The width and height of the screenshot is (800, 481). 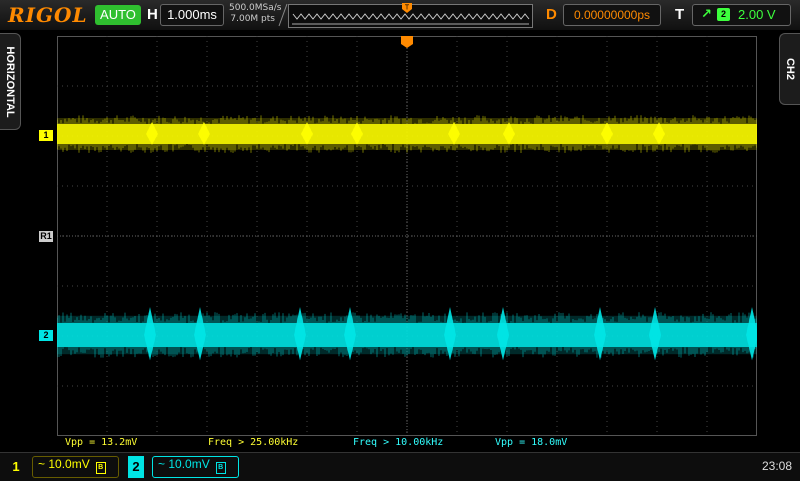 I want to click on ch1-offset-marker: 1, so click(x=46, y=135).